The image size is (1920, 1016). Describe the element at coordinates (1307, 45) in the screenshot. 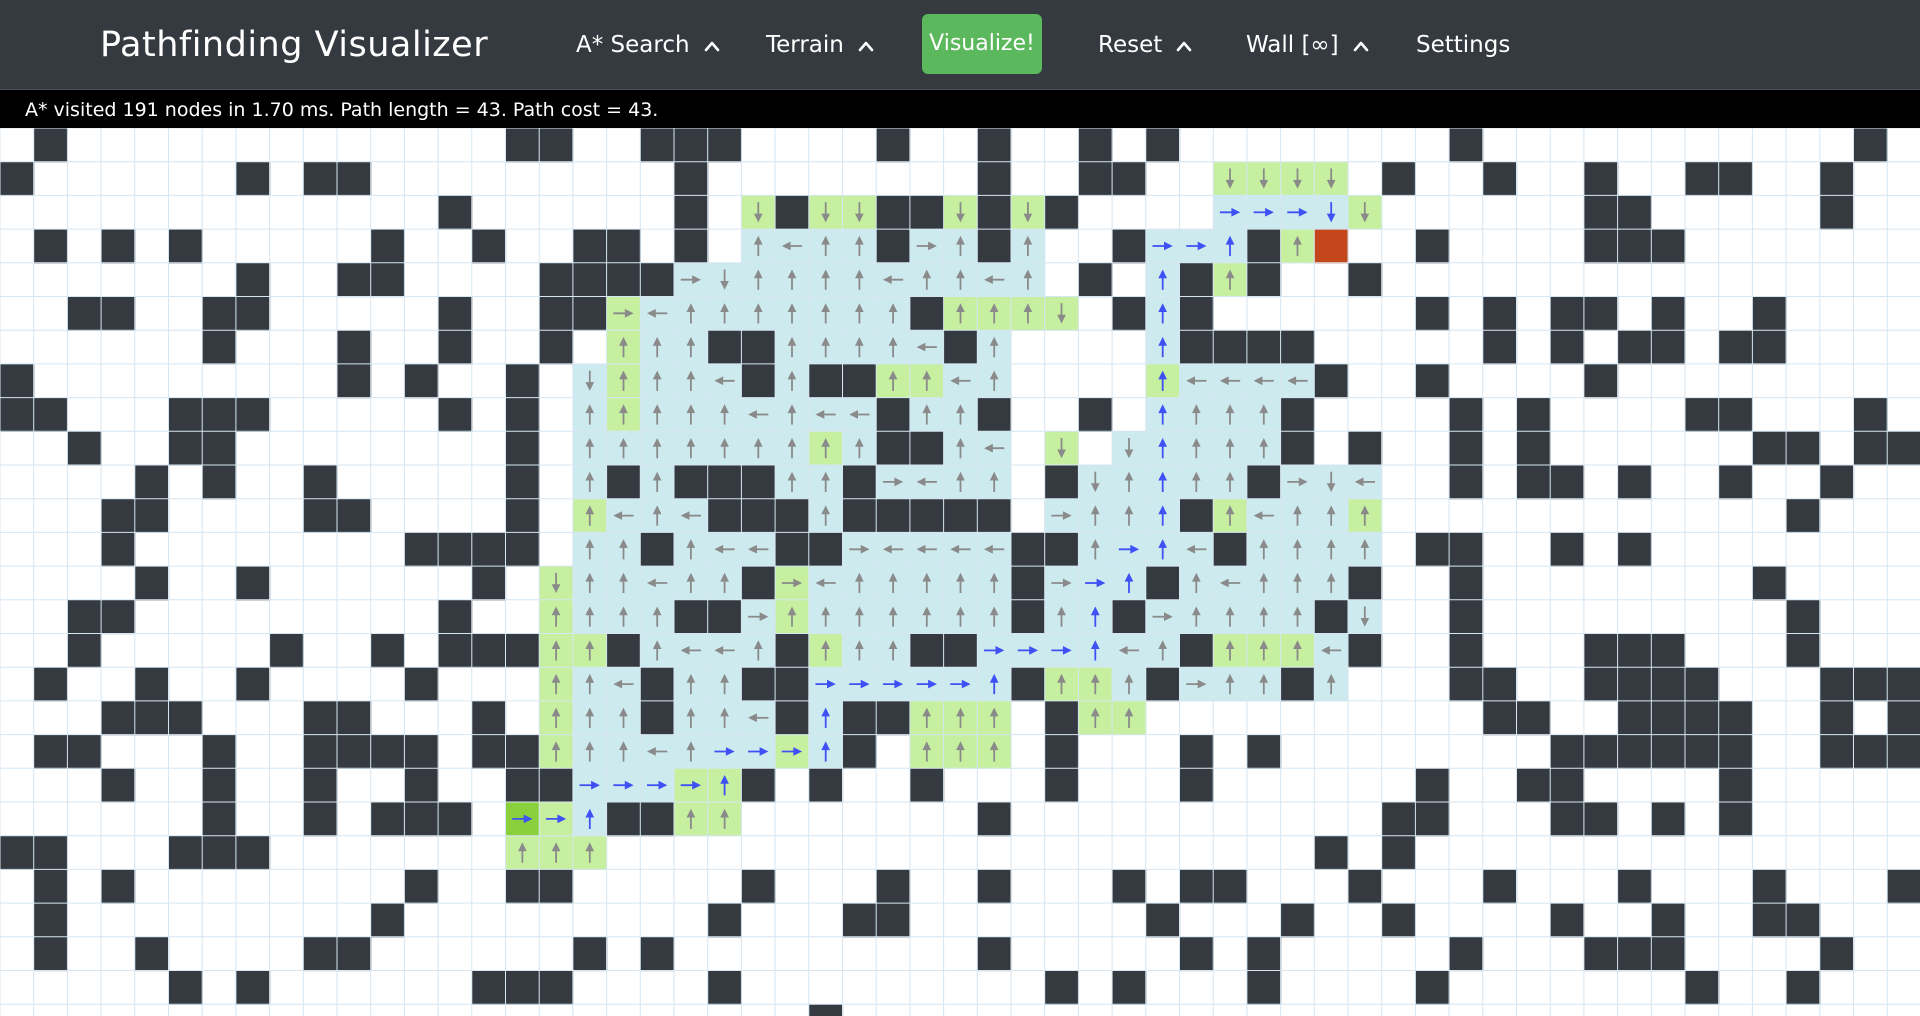

I see `wall-weight-dropdown: Wall [∞]` at that location.